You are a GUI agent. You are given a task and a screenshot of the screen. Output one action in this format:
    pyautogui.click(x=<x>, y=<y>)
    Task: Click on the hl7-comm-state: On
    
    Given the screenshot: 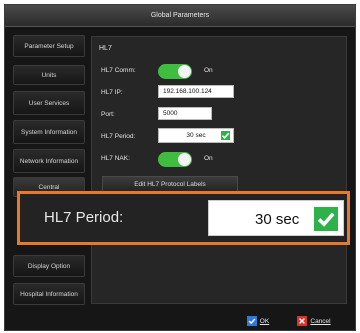 What is the action you would take?
    pyautogui.click(x=208, y=70)
    